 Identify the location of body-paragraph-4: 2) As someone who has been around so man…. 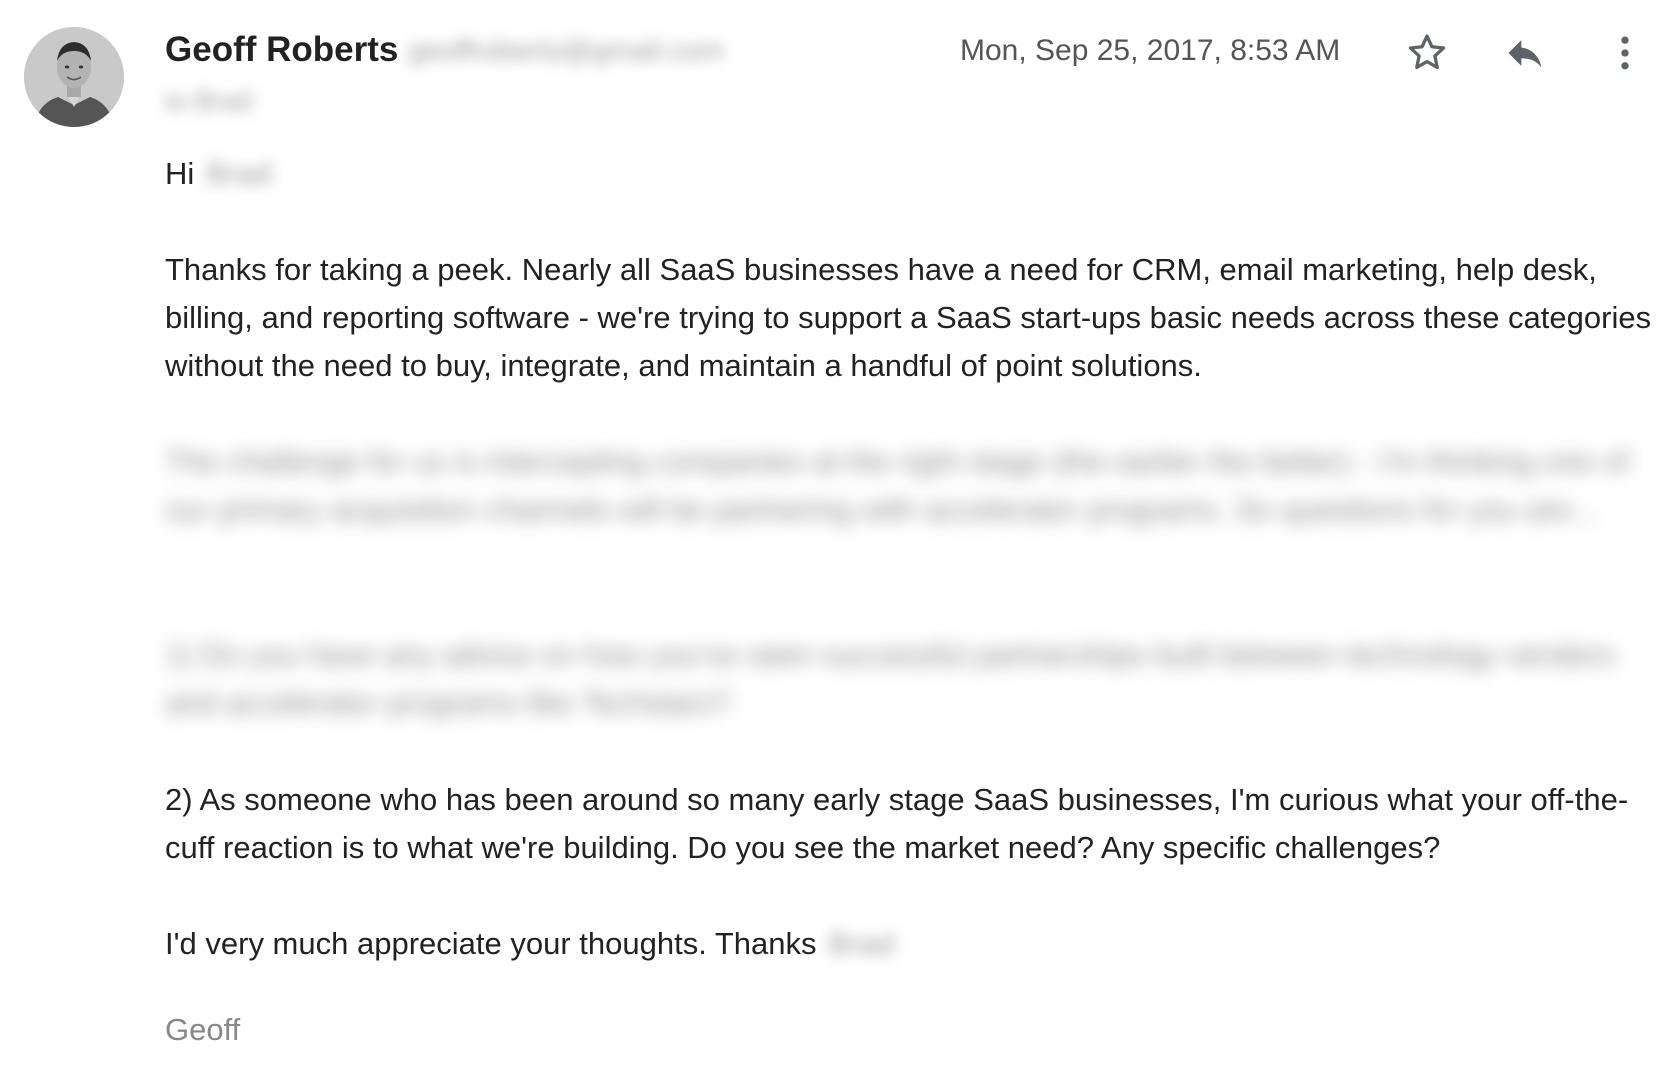
(897, 823).